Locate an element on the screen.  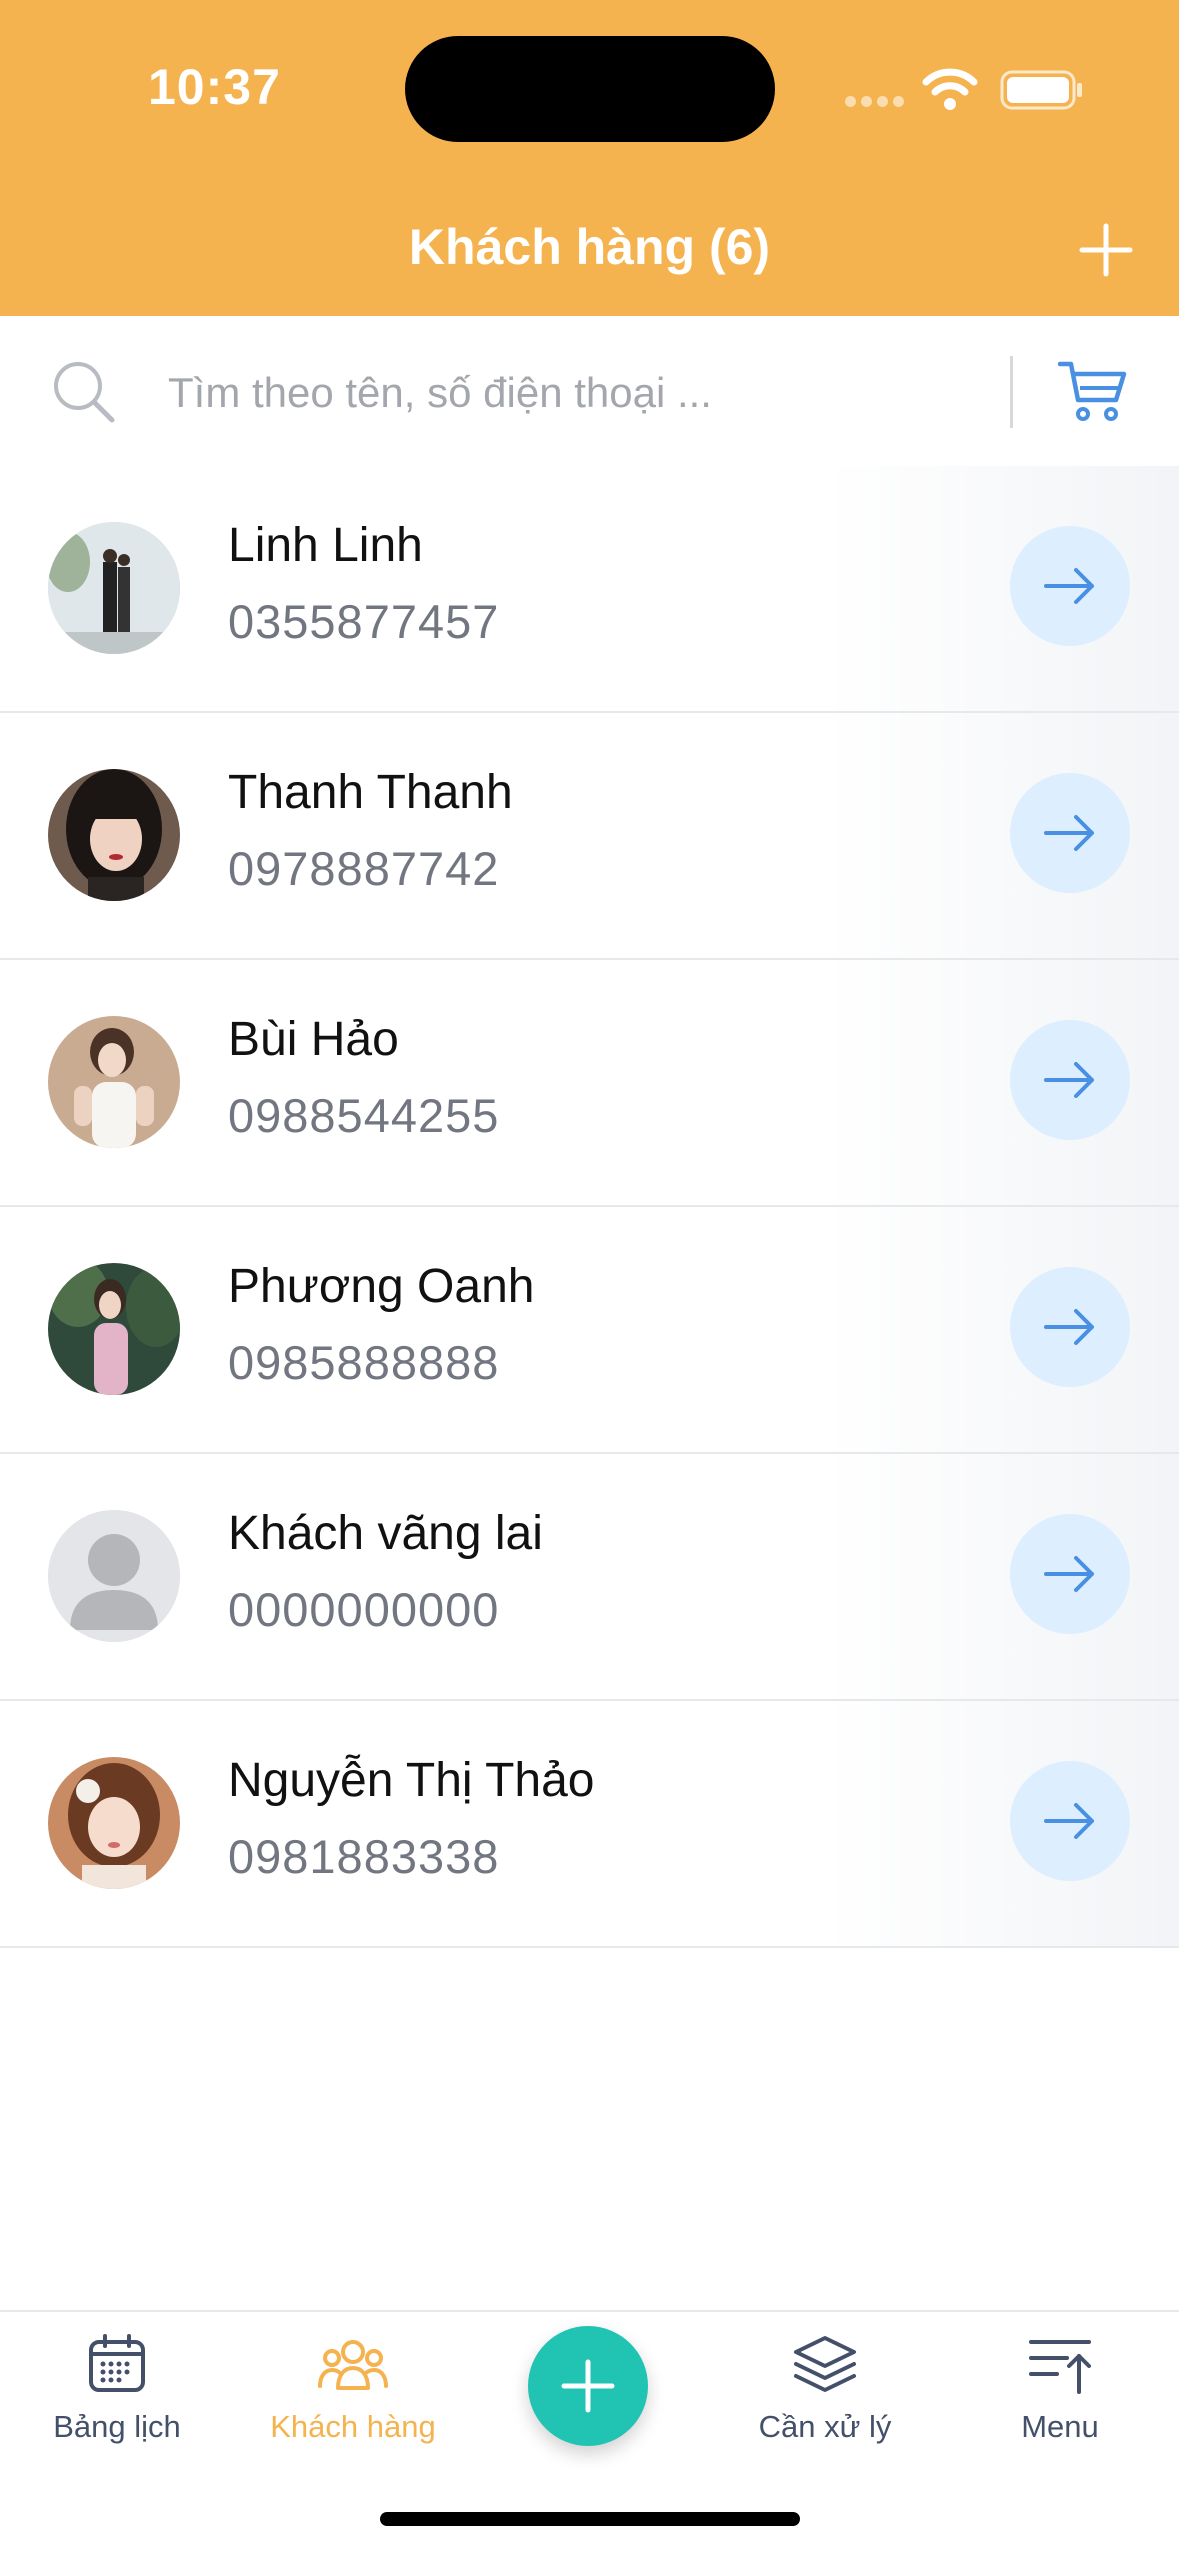
customer-phone: 0985888888 is located at coordinates (364, 1362).